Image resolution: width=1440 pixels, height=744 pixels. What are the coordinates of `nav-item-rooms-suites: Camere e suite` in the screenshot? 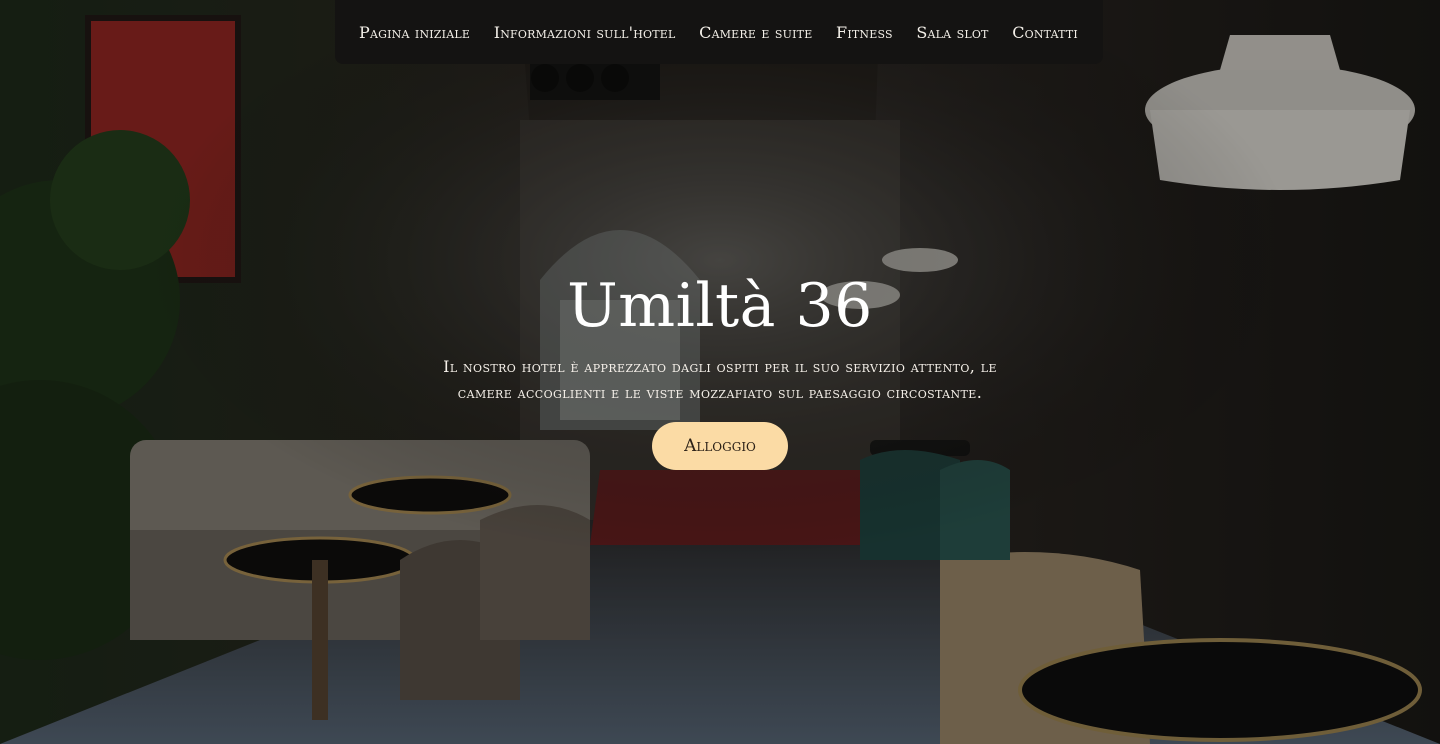 It's located at (755, 32).